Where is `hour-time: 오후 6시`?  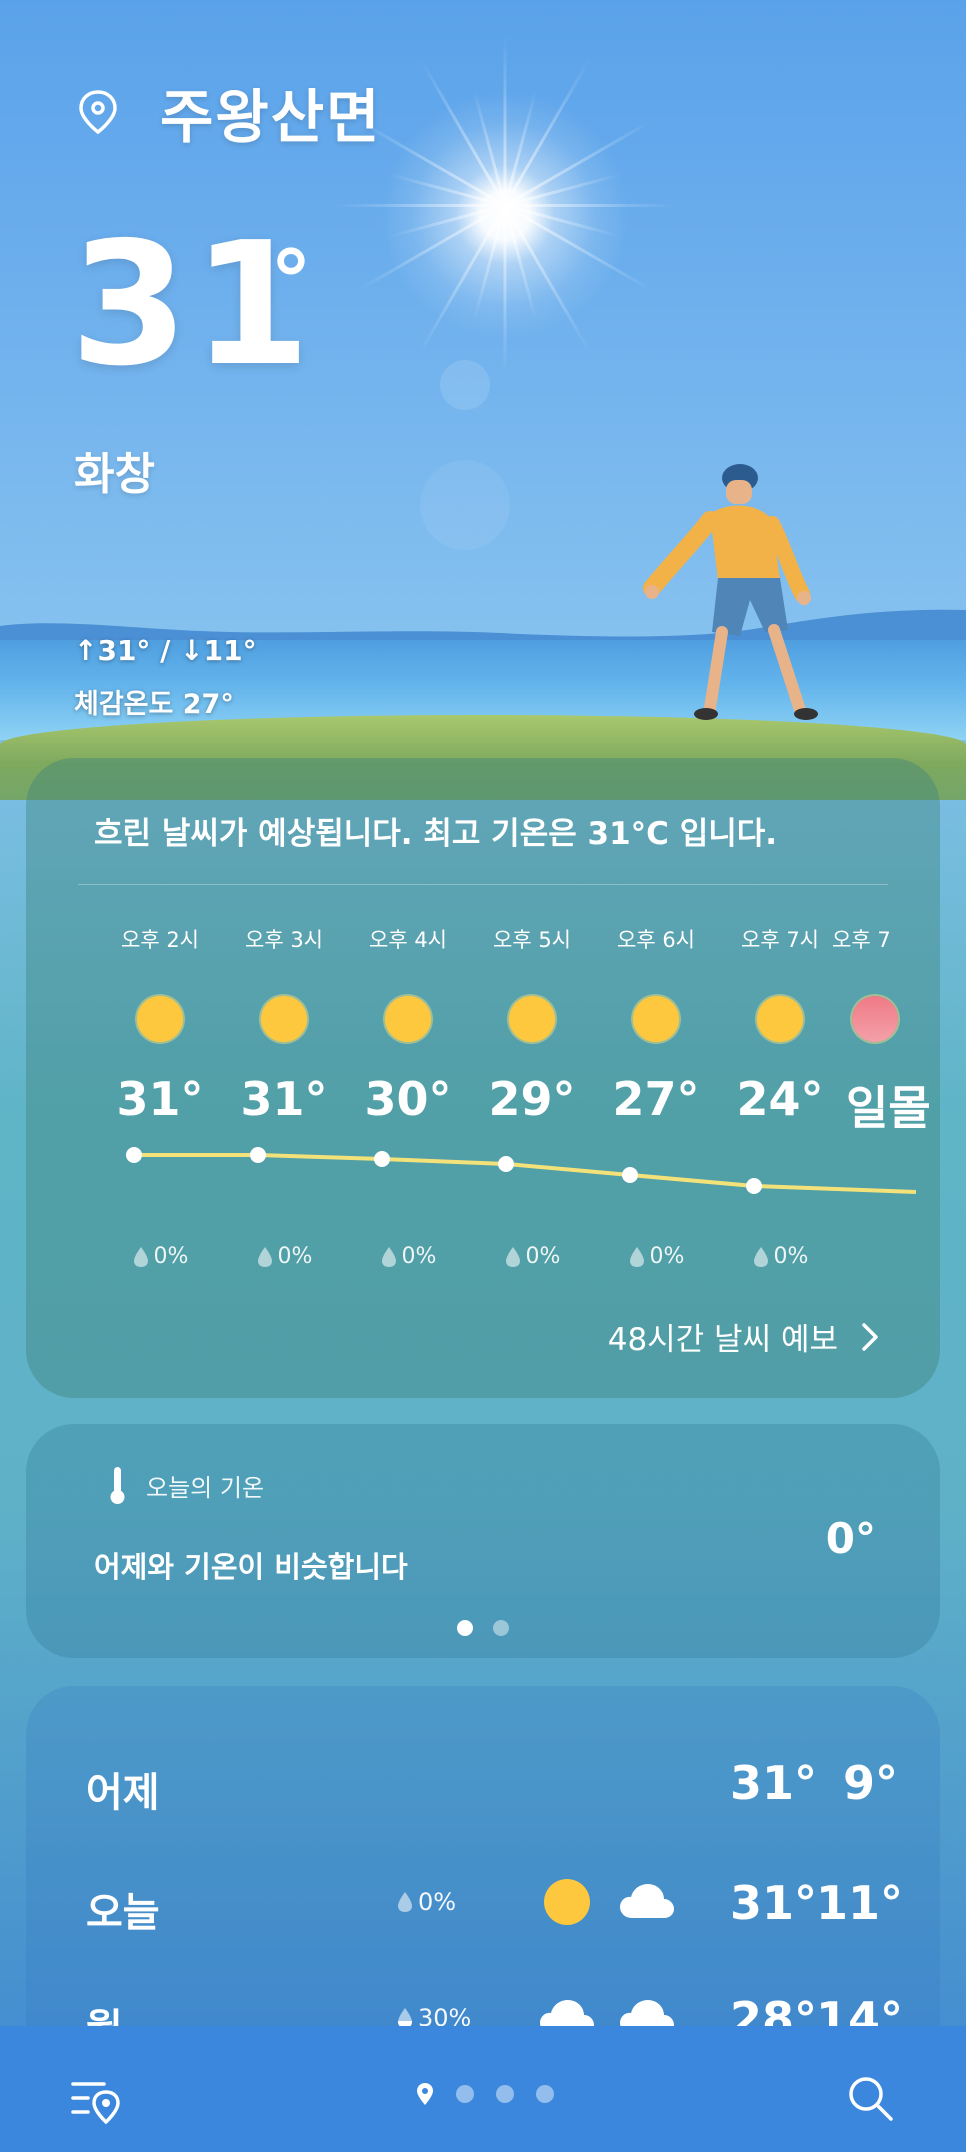 hour-time: 오후 6시 is located at coordinates (656, 940).